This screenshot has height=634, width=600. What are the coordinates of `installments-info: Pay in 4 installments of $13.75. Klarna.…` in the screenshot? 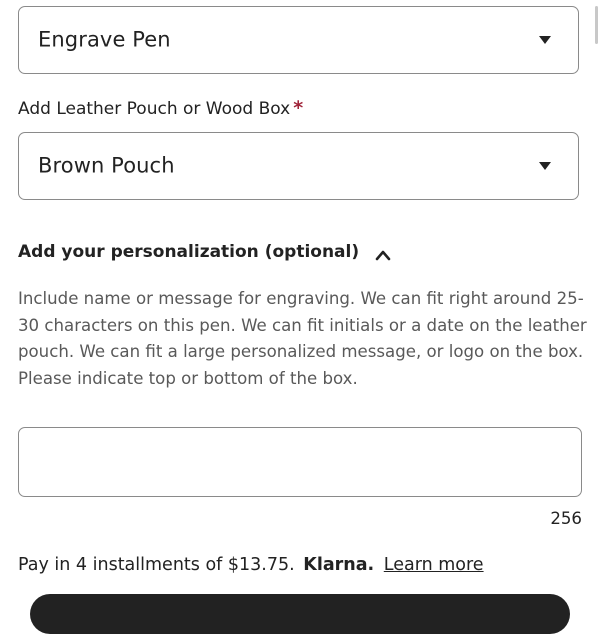 It's located at (251, 565).